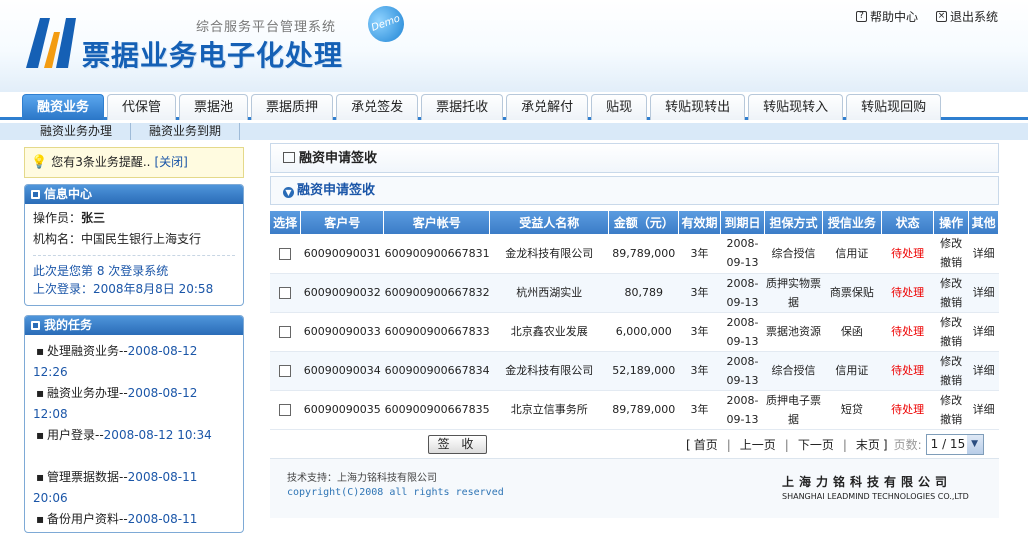 The image size is (1028, 535). I want to click on page-label: 页数:, so click(907, 445).